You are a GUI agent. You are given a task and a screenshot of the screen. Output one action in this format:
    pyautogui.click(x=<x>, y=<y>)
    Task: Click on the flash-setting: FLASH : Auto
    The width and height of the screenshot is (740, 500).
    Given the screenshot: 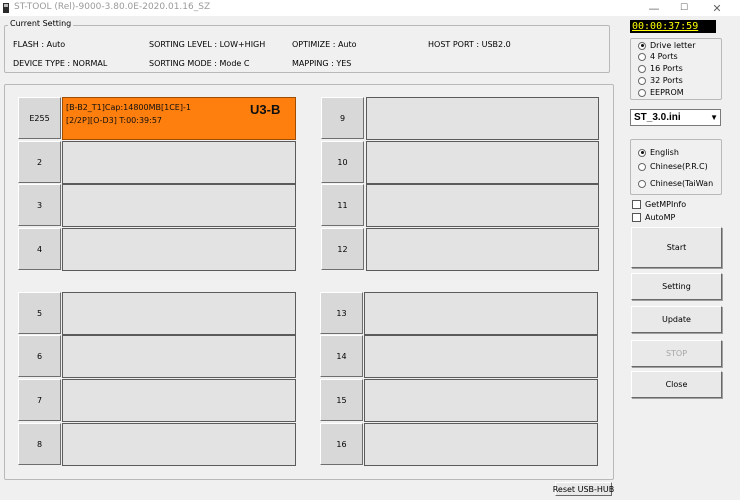 What is the action you would take?
    pyautogui.click(x=39, y=44)
    